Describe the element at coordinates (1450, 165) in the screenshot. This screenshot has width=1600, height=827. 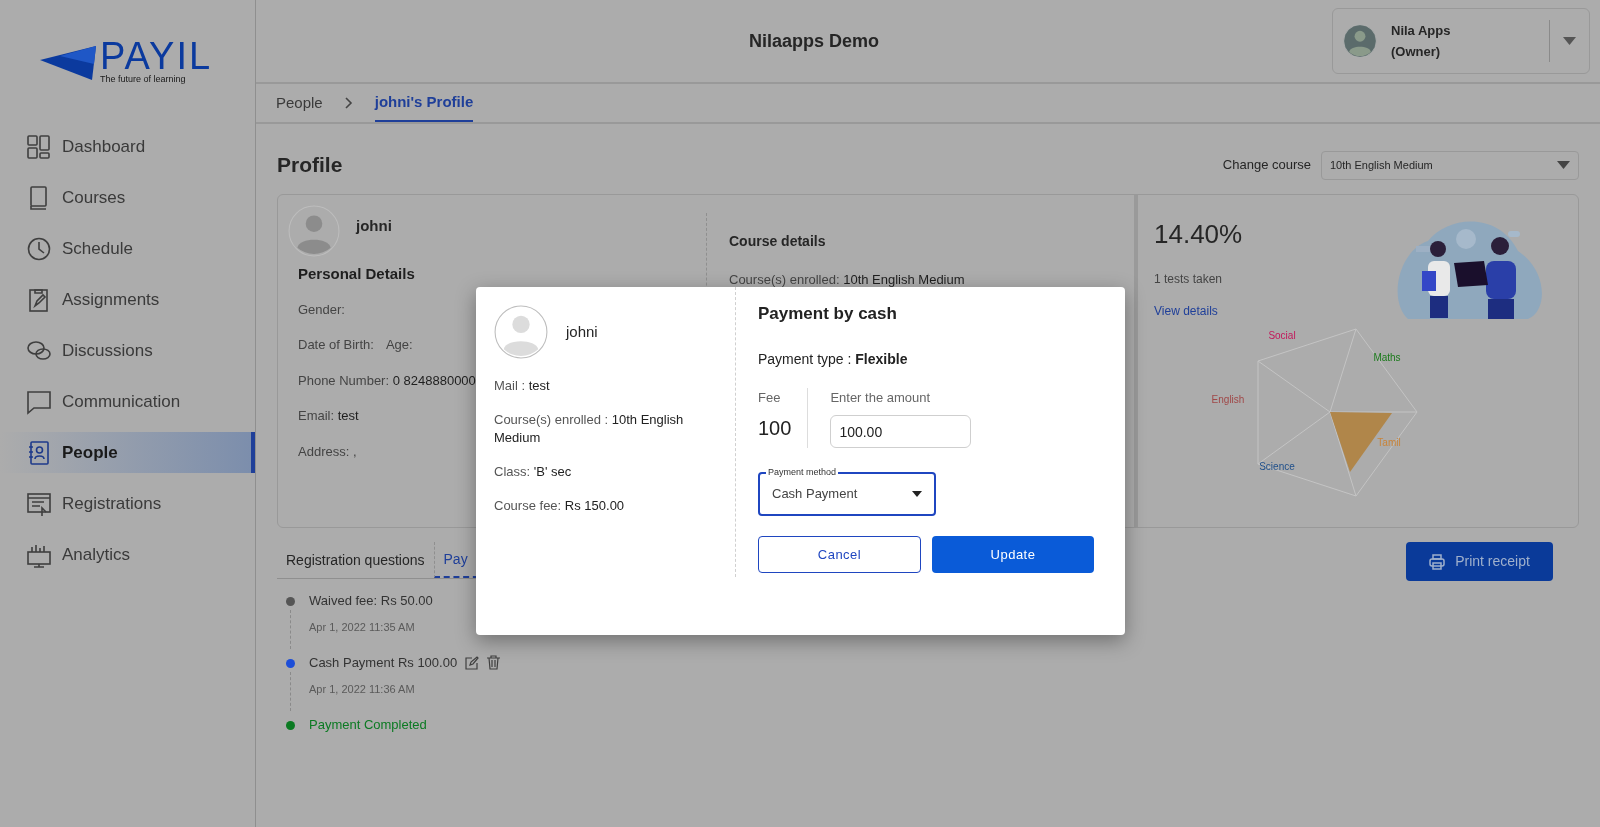
I see `course-select: 10th English Medium` at that location.